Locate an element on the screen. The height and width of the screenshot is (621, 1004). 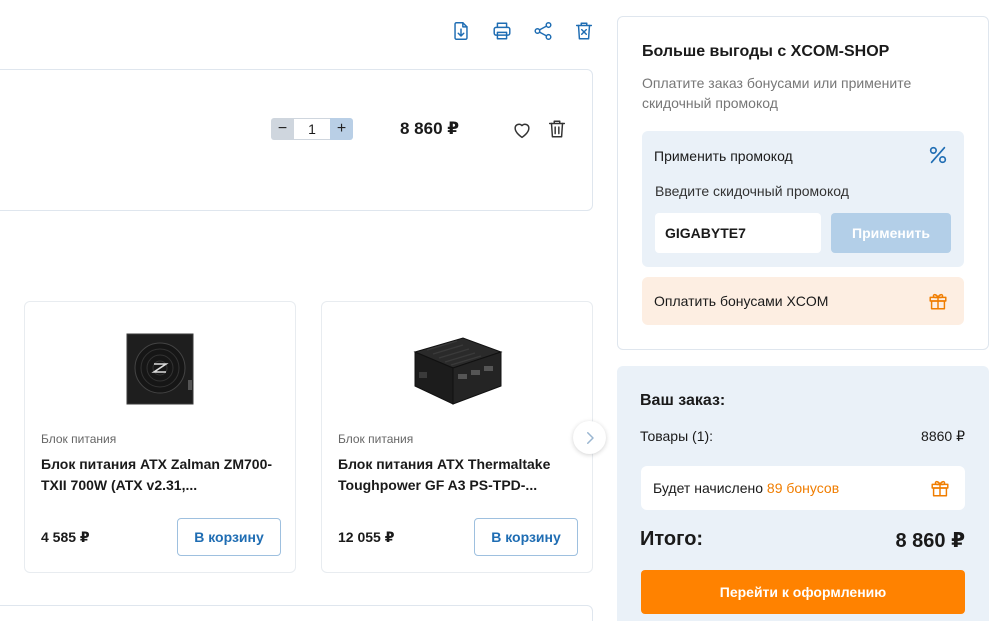
carousel-next-button is located at coordinates (589, 437).